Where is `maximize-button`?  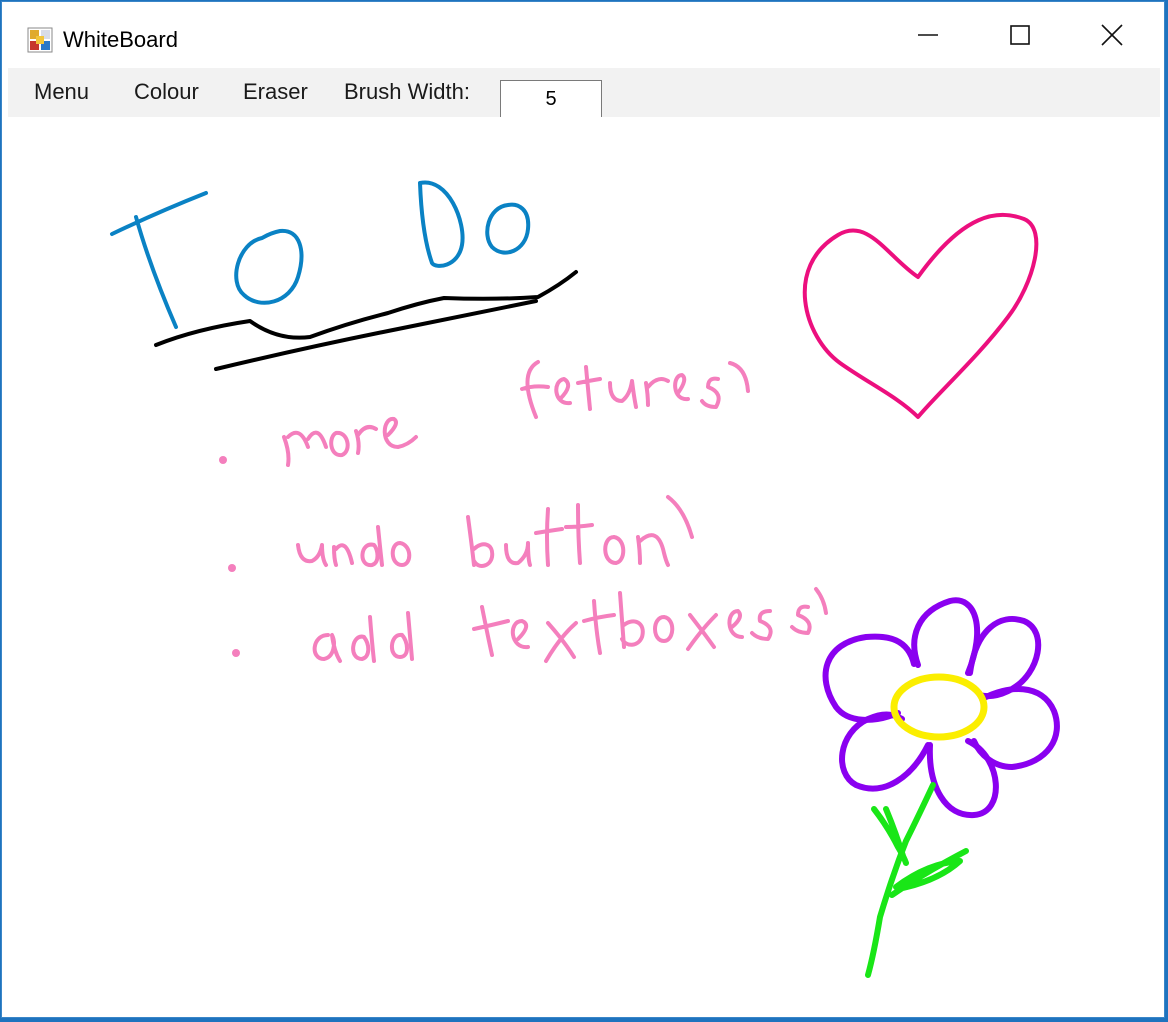
maximize-button is located at coordinates (1020, 35).